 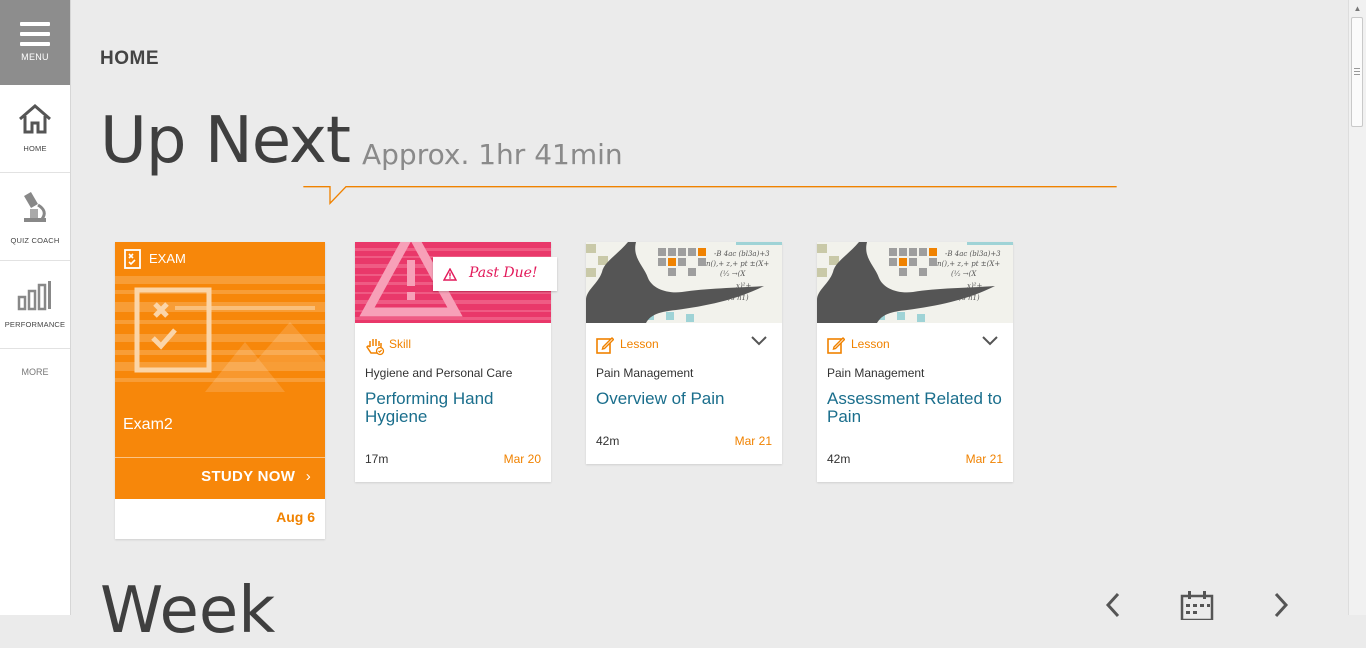 I want to click on course-name: Hygiene and Personal Care, so click(x=439, y=373).